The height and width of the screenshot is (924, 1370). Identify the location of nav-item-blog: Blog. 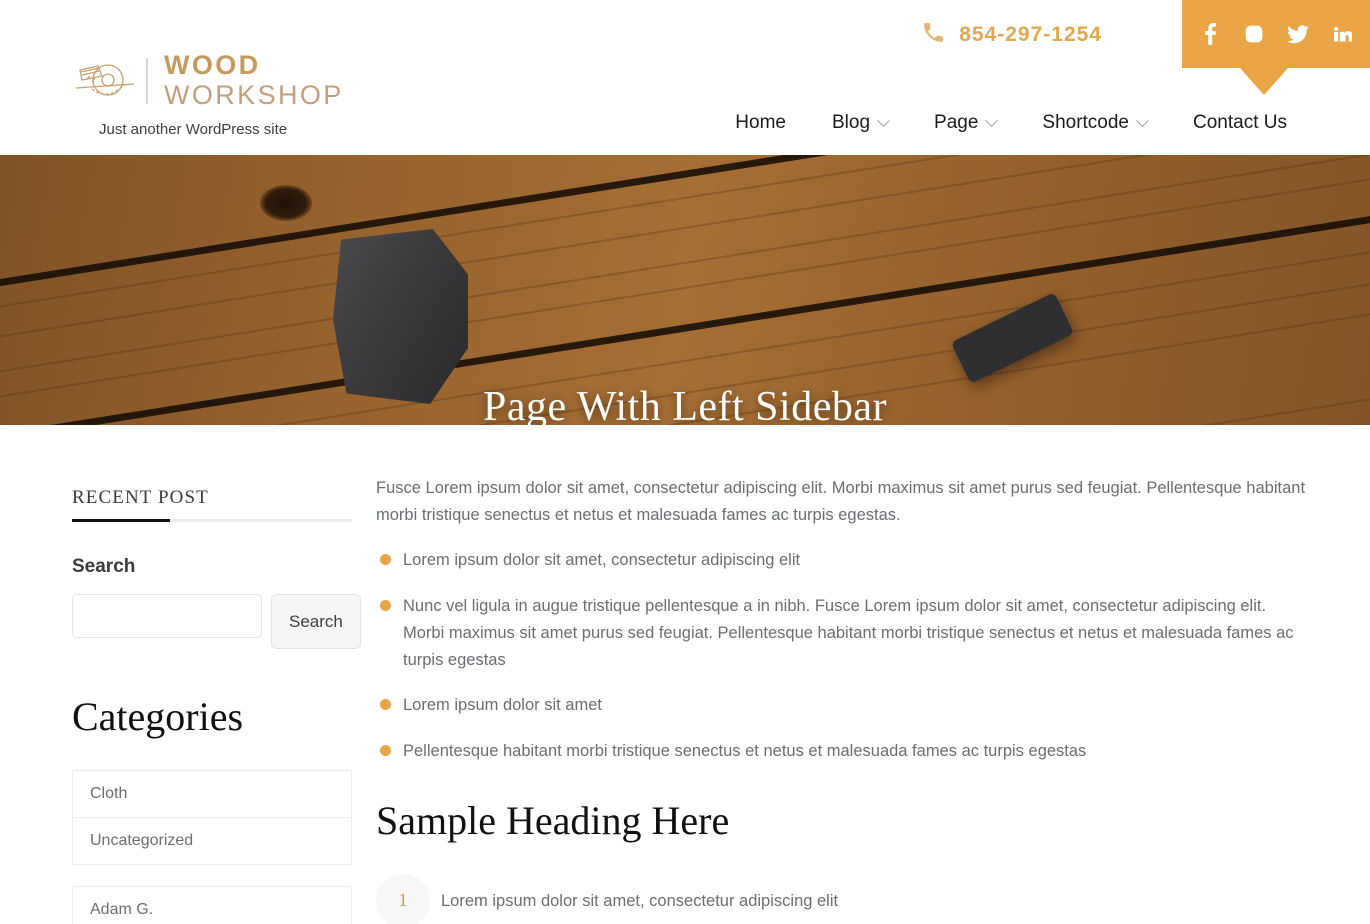
(860, 123).